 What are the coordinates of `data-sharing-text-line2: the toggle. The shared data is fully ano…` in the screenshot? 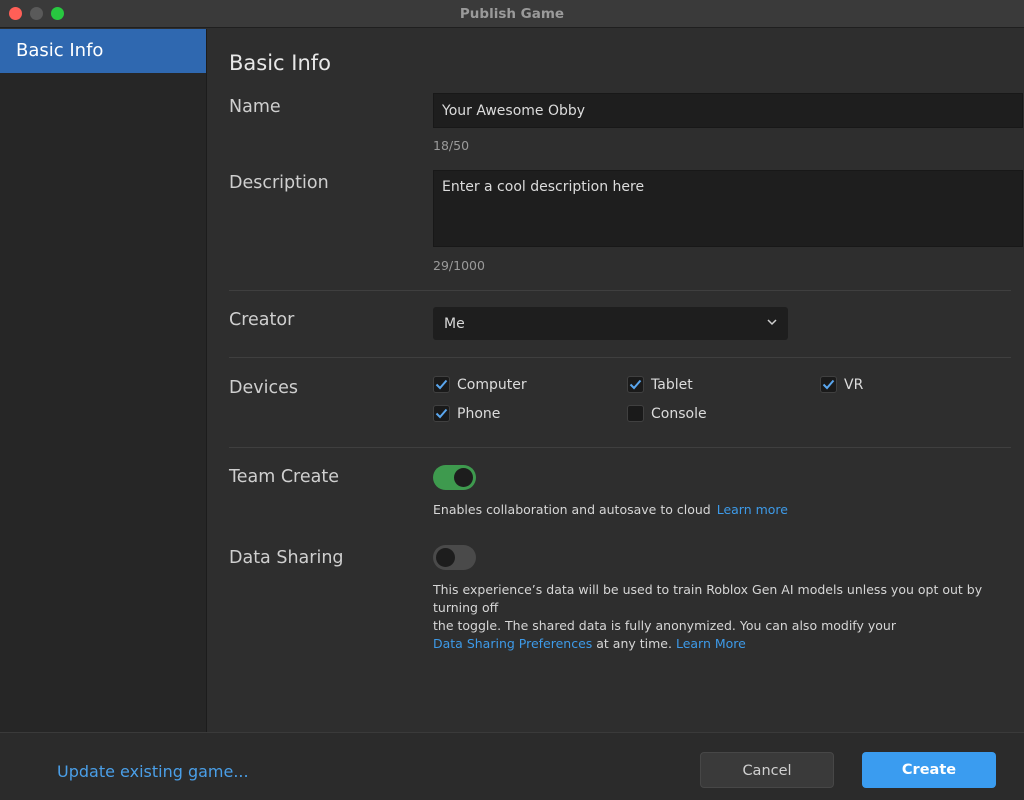 It's located at (664, 625).